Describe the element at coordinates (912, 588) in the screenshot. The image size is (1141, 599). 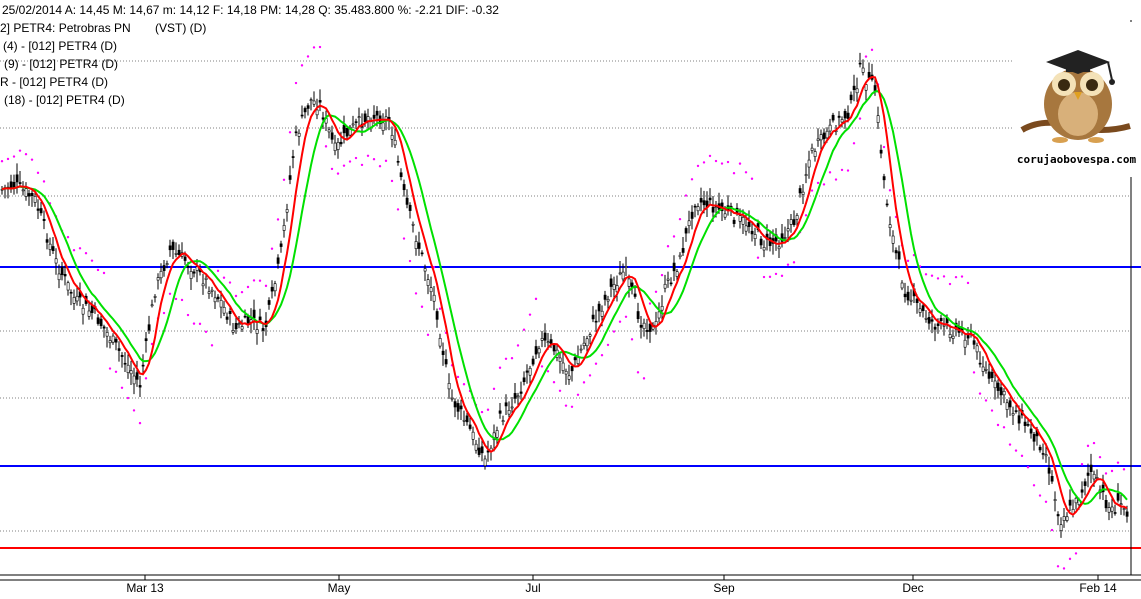
I see `x-tick-label: Dec` at that location.